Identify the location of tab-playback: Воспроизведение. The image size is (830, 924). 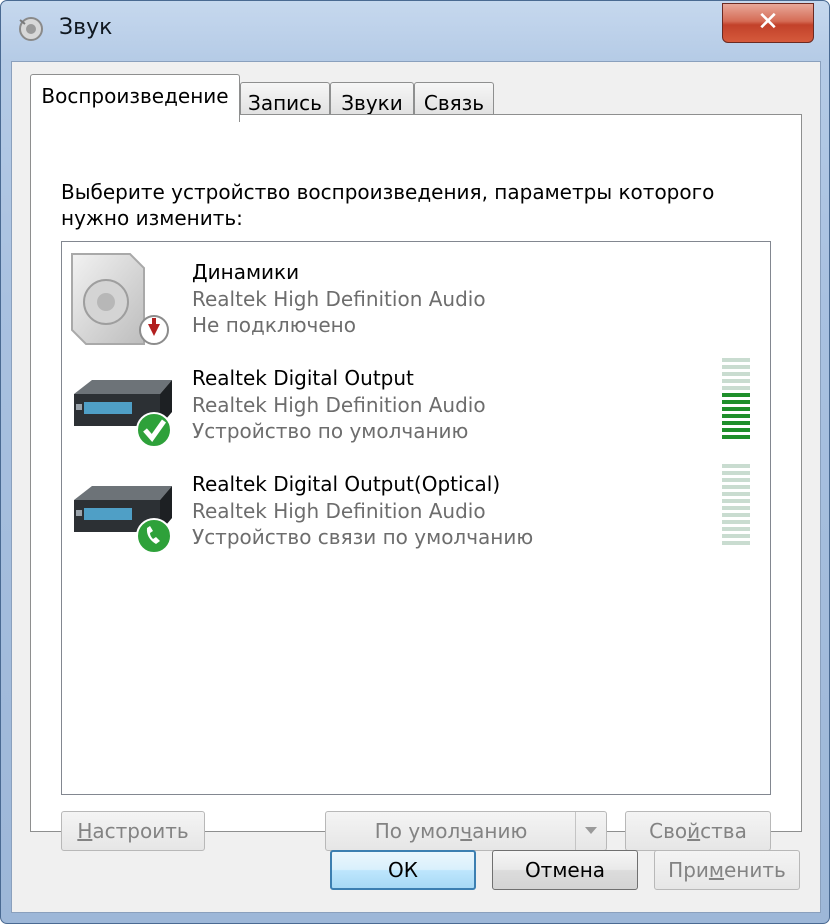
(135, 98).